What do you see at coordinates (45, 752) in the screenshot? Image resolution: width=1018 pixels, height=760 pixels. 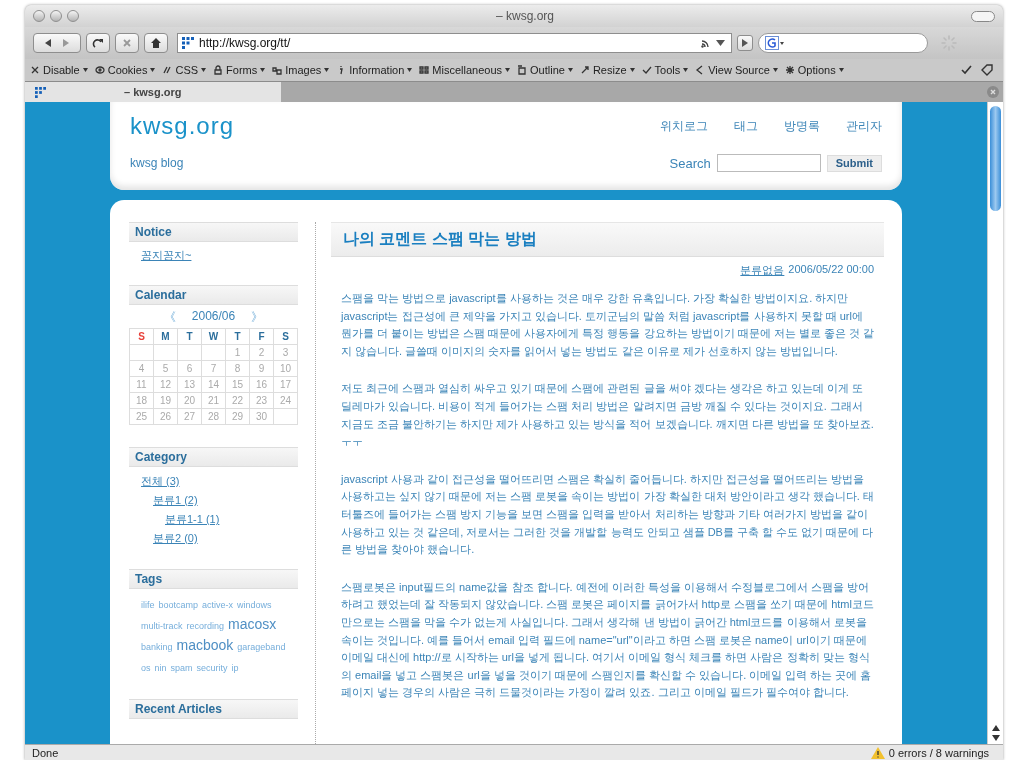 I see `status-text: Done` at bounding box center [45, 752].